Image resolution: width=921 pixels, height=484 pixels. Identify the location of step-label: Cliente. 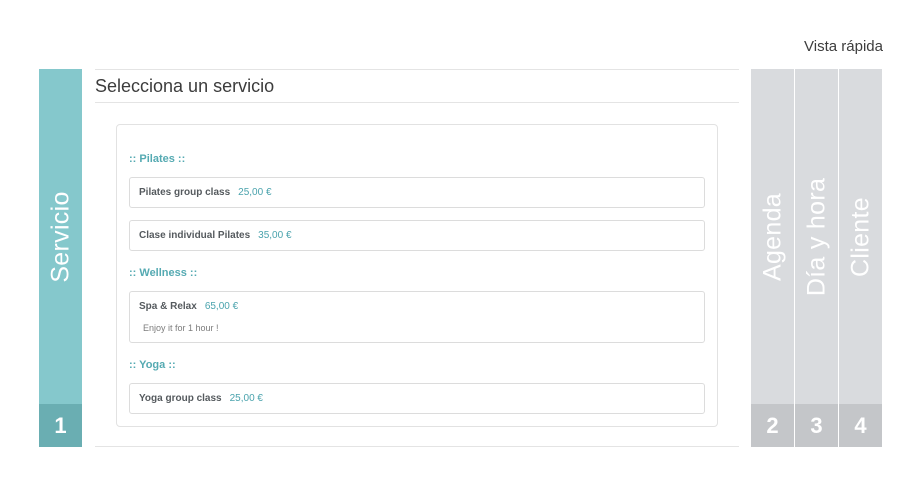
(860, 236).